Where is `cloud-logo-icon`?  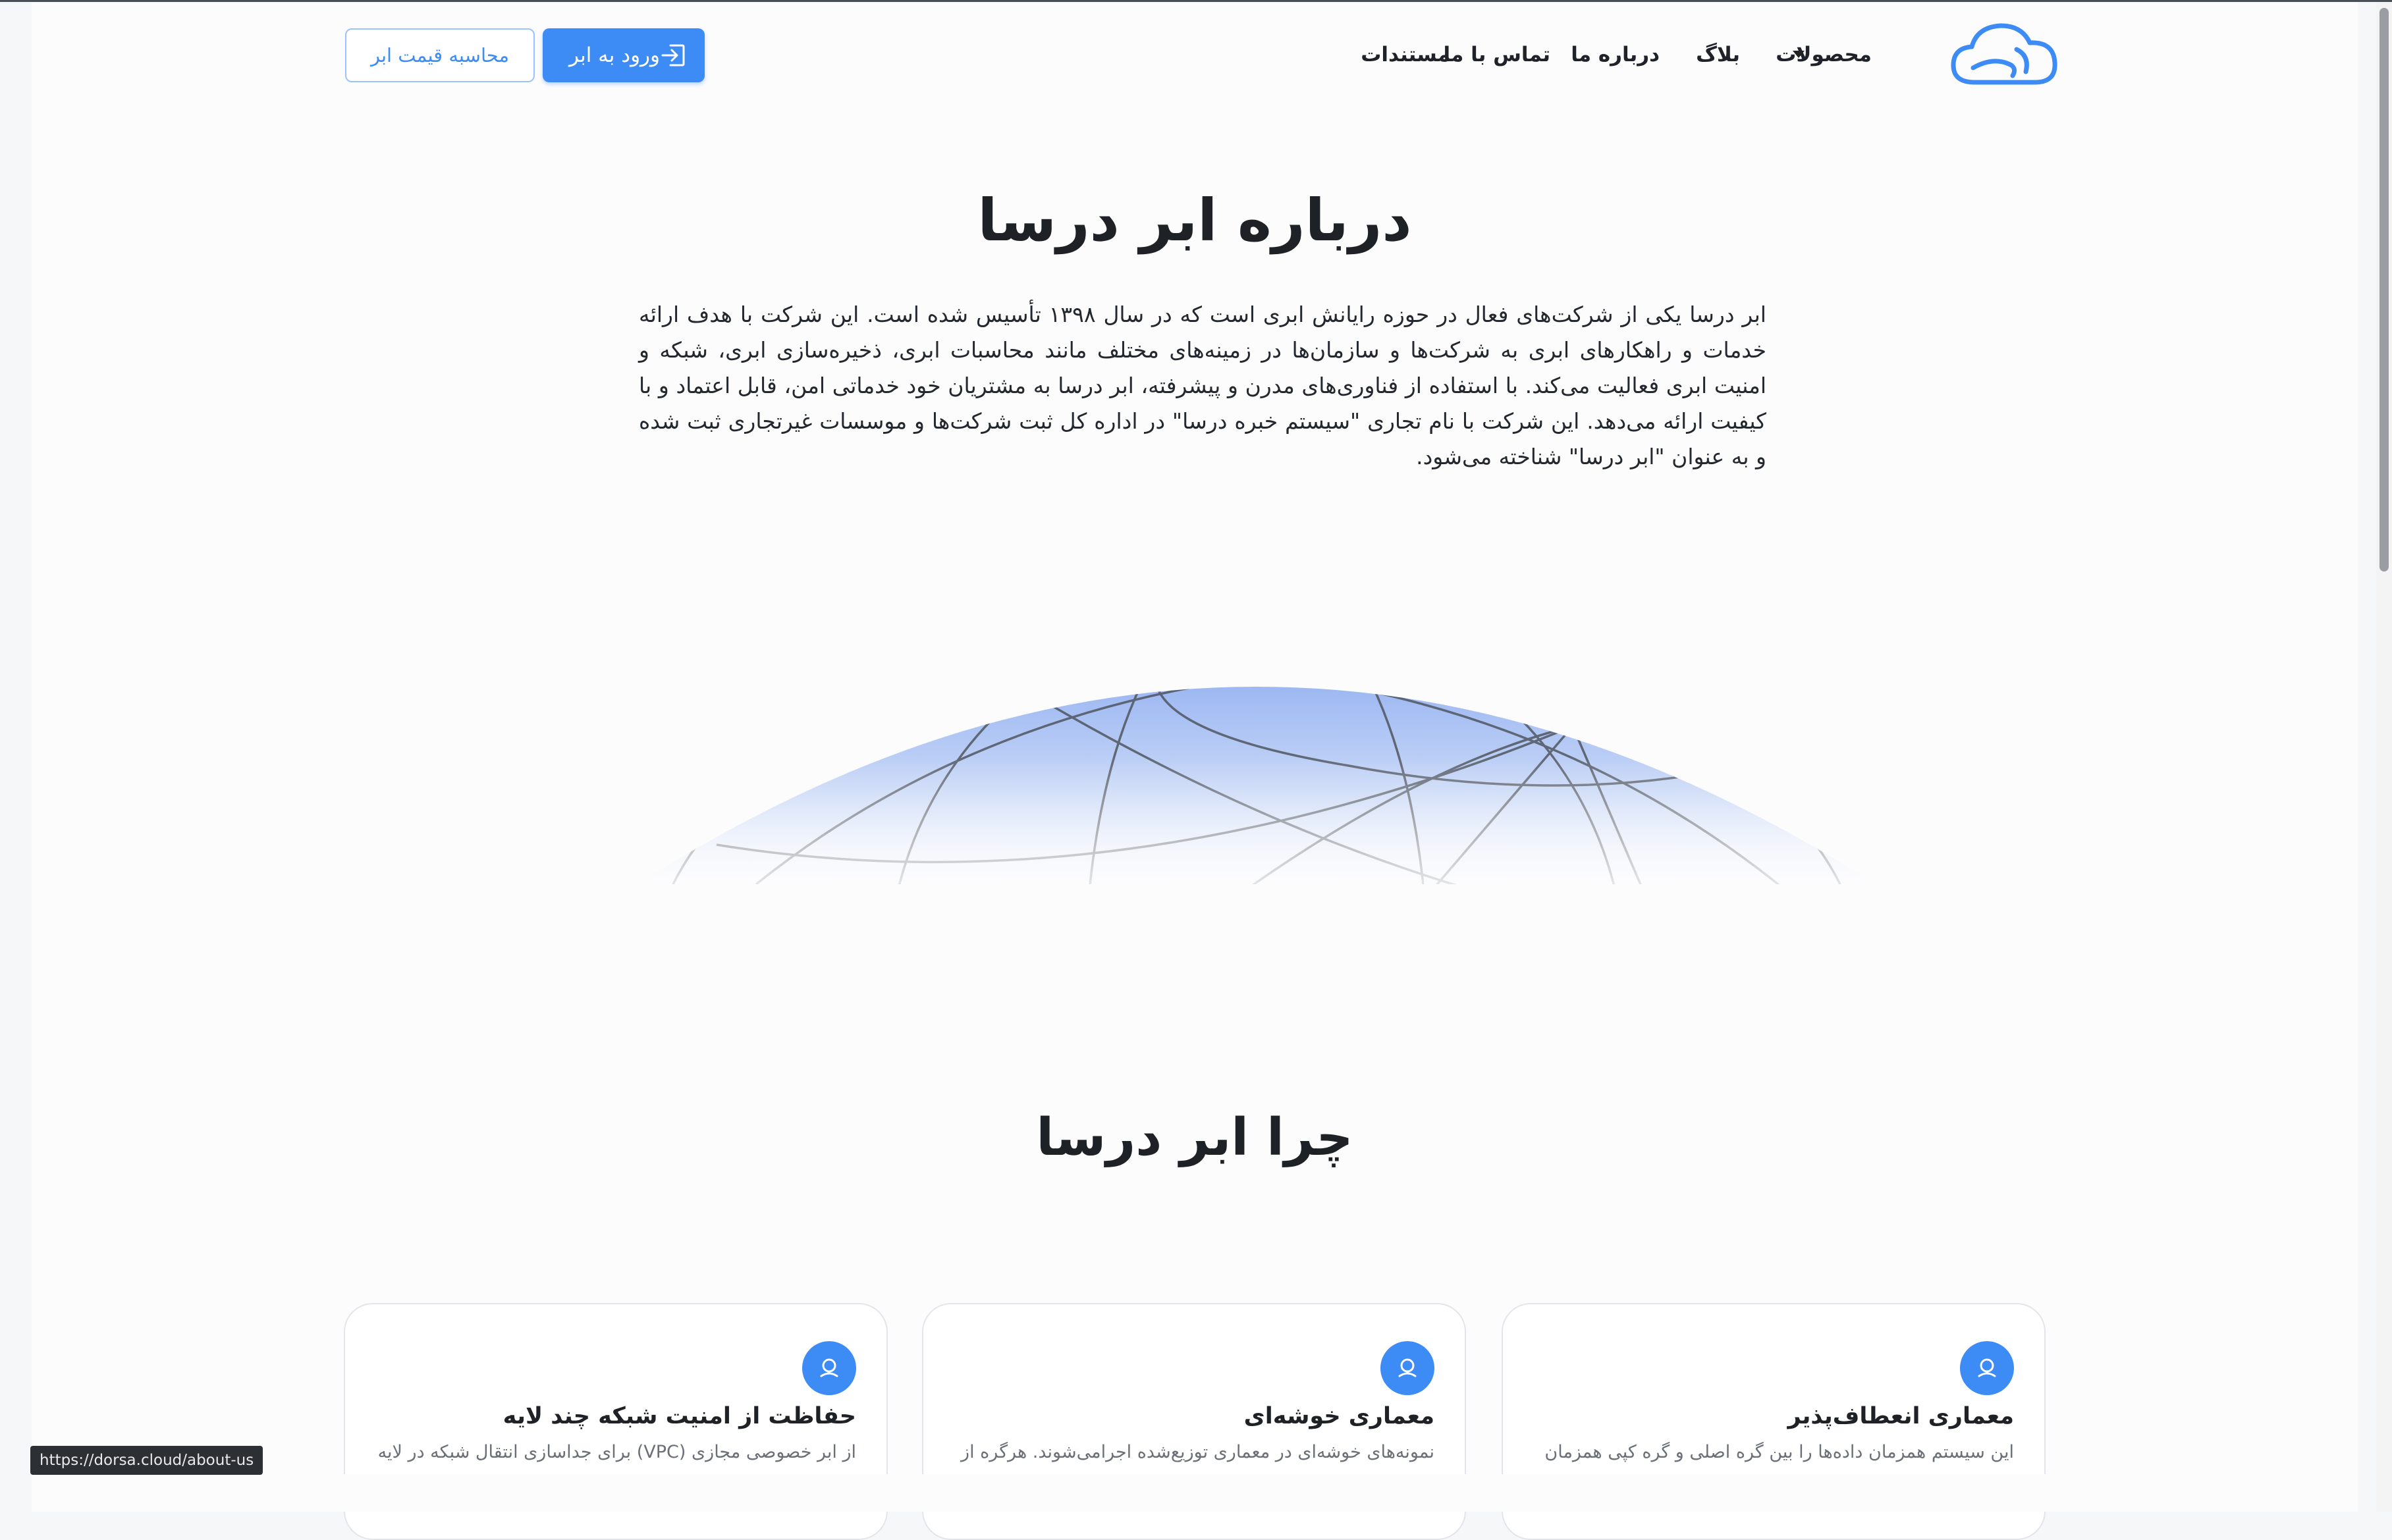 cloud-logo-icon is located at coordinates (2004, 55).